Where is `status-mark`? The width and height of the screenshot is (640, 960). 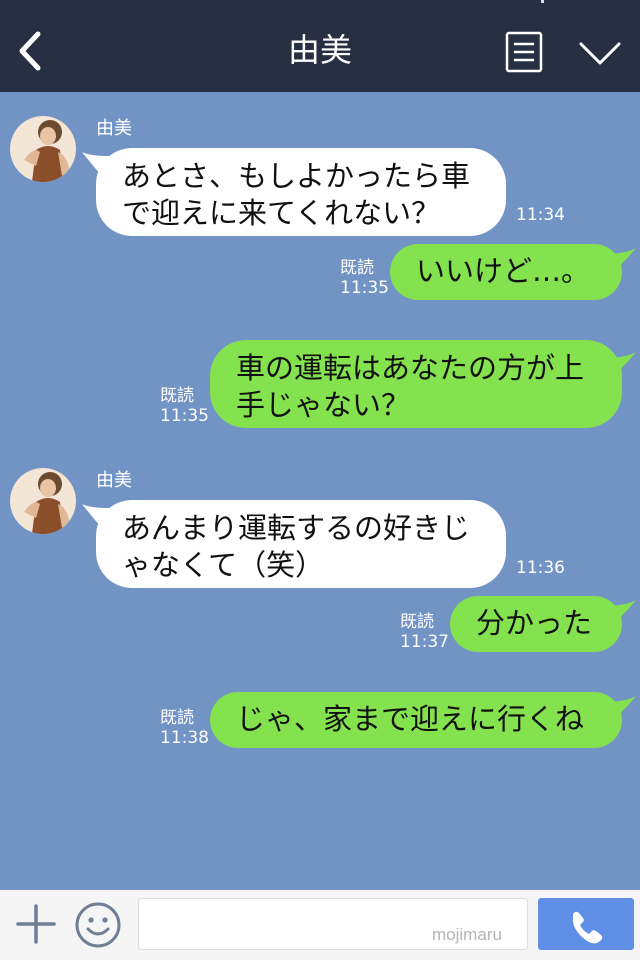 status-mark is located at coordinates (542, 1).